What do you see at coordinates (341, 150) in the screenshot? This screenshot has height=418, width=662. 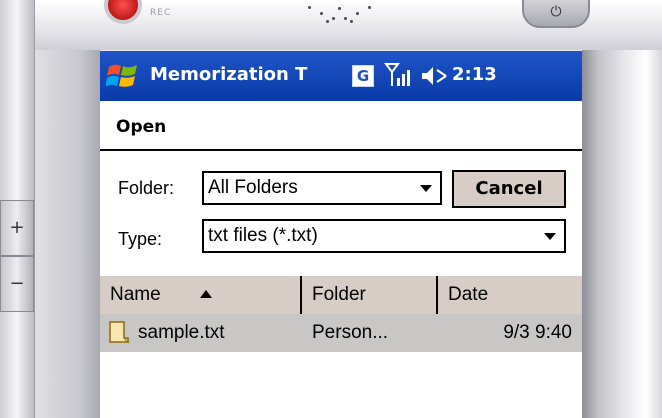 I see `title-divider` at bounding box center [341, 150].